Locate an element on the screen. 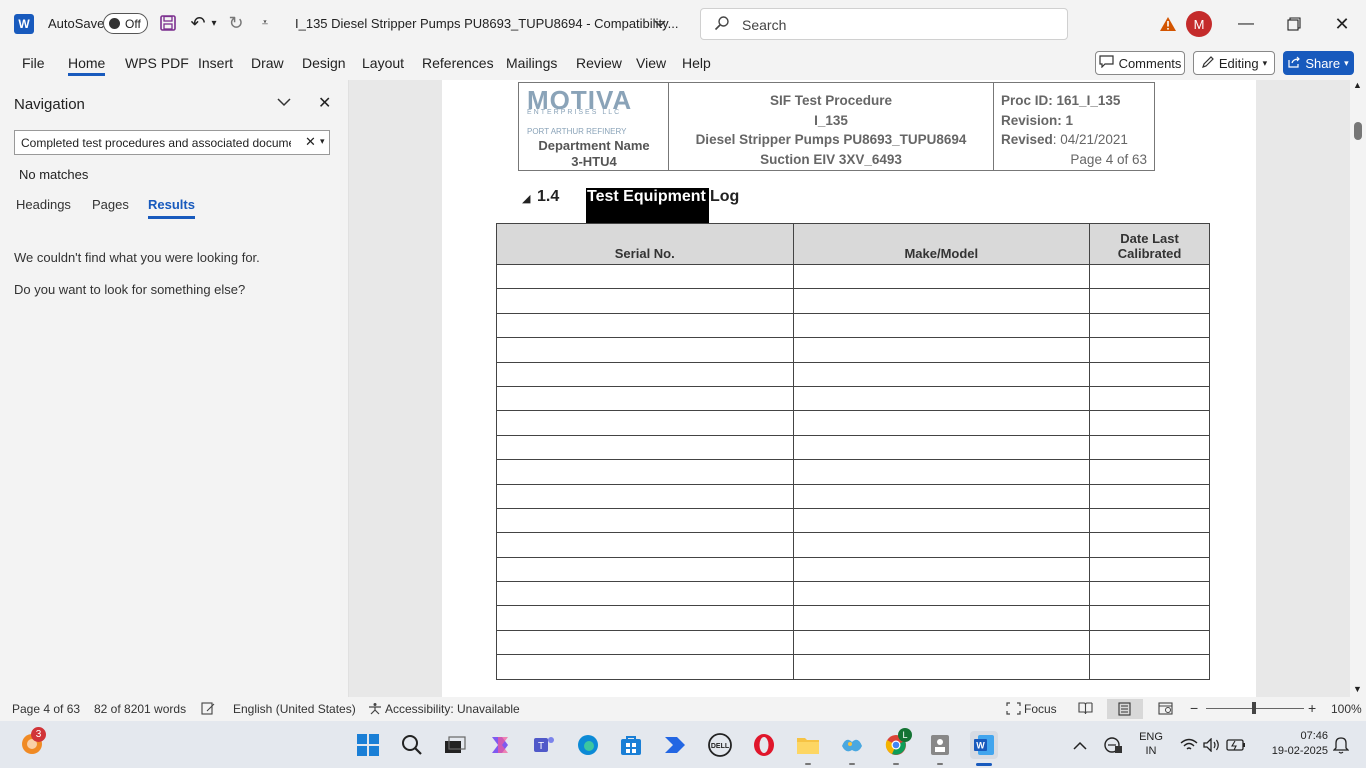 This screenshot has width=1366, height=768. language-indicator: English (United States) is located at coordinates (294, 709).